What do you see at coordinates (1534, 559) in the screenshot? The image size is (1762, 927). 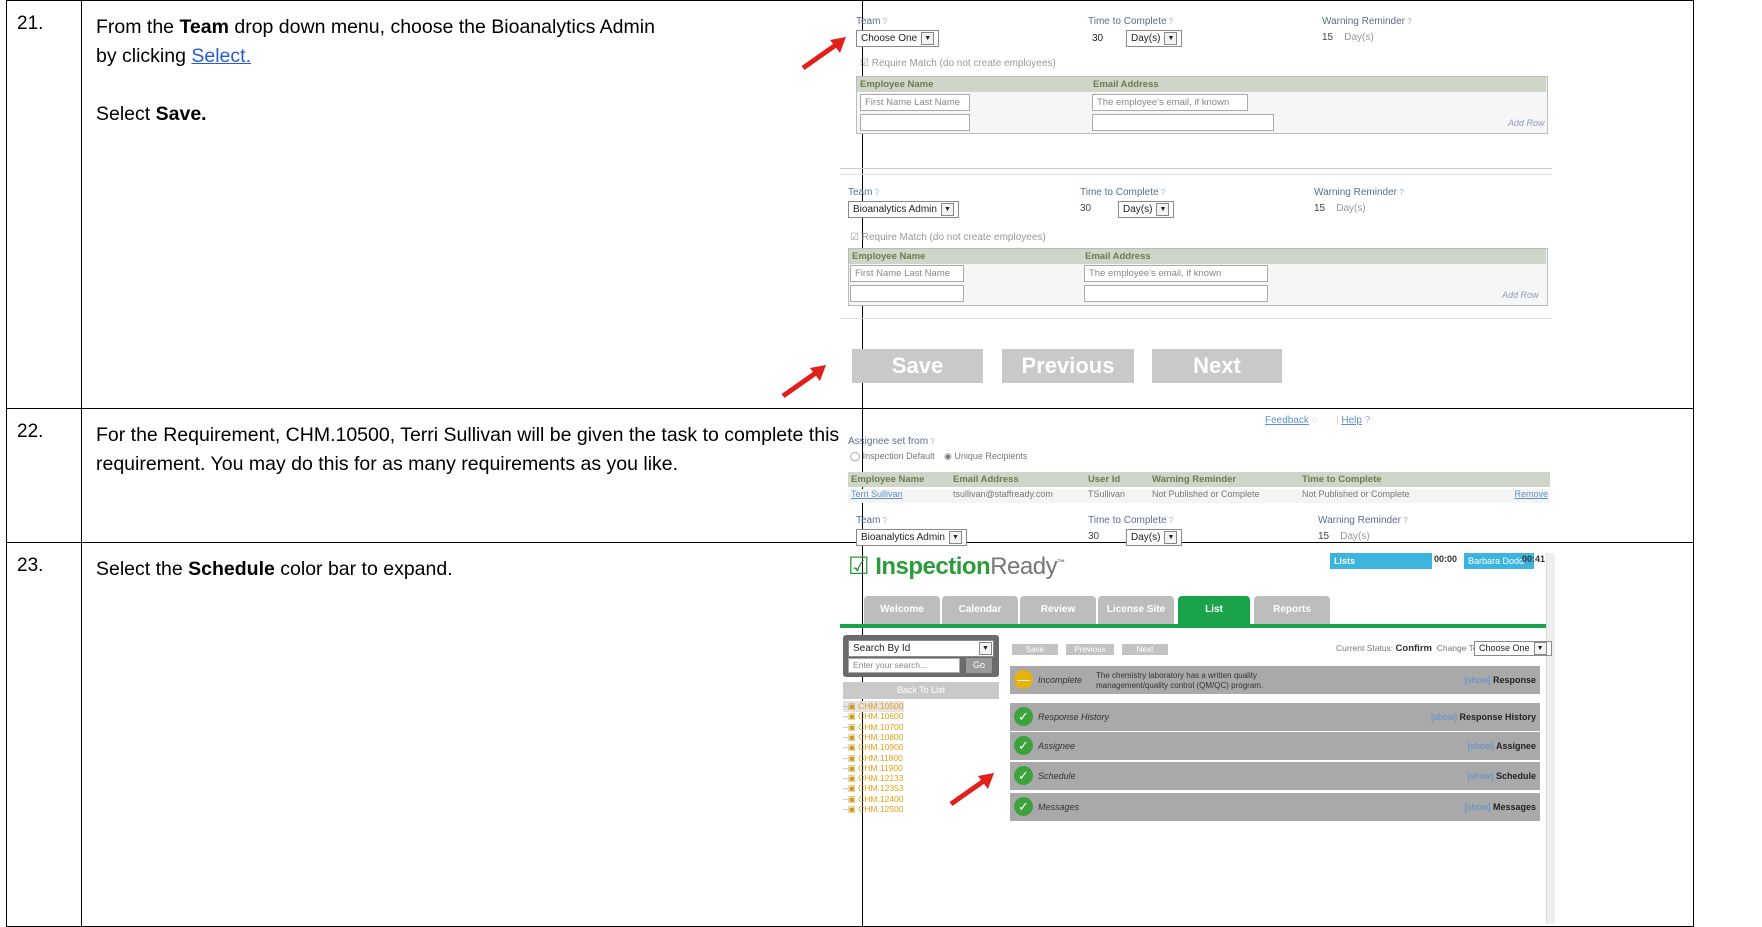 I see `session-timer: 00:41` at bounding box center [1534, 559].